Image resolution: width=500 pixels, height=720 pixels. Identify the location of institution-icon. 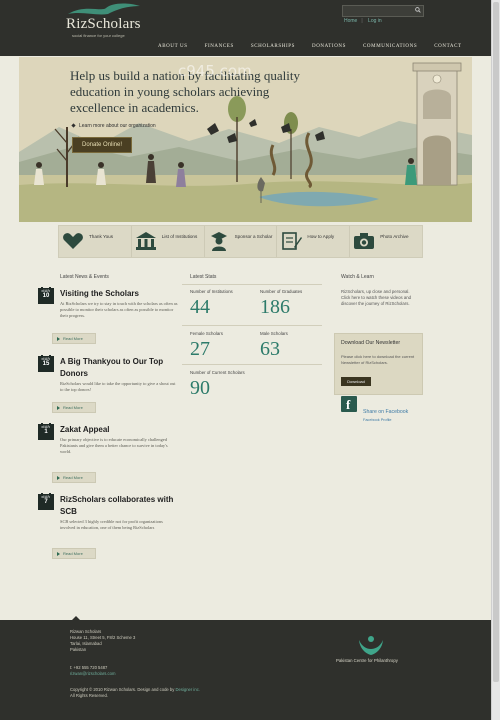
(145, 241).